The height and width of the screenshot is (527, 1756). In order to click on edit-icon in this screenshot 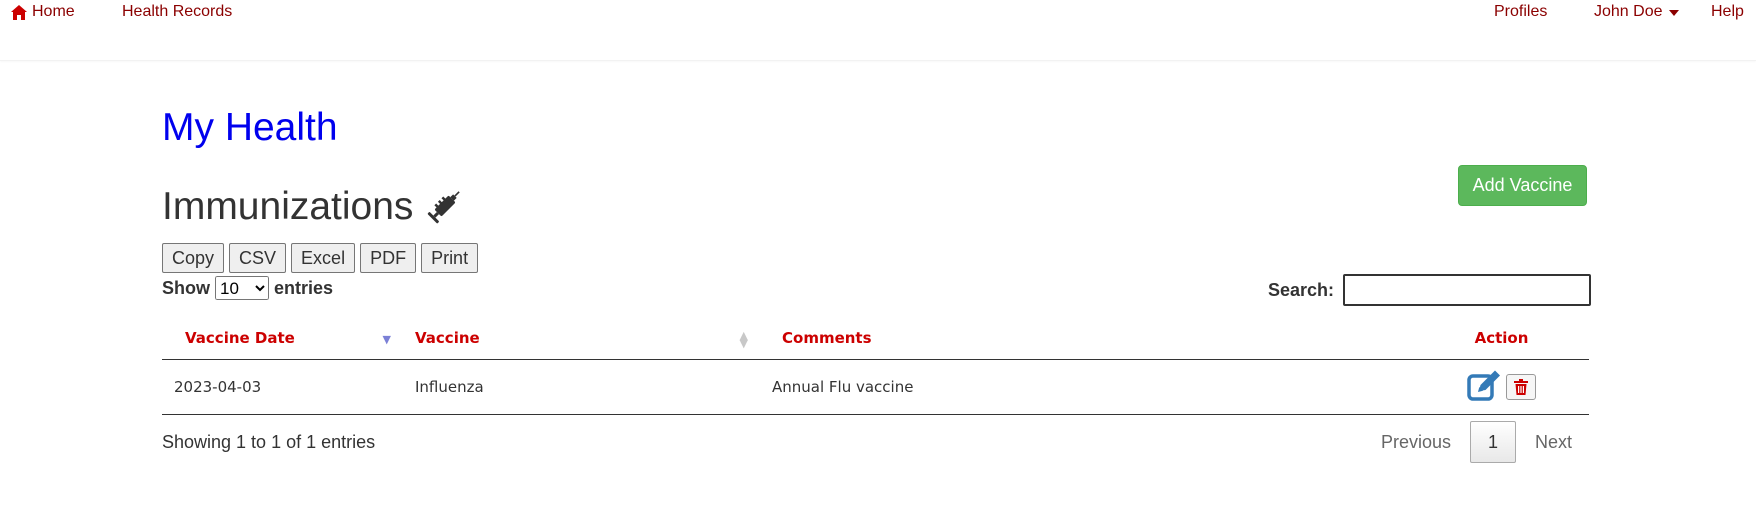, I will do `click(1485, 387)`.